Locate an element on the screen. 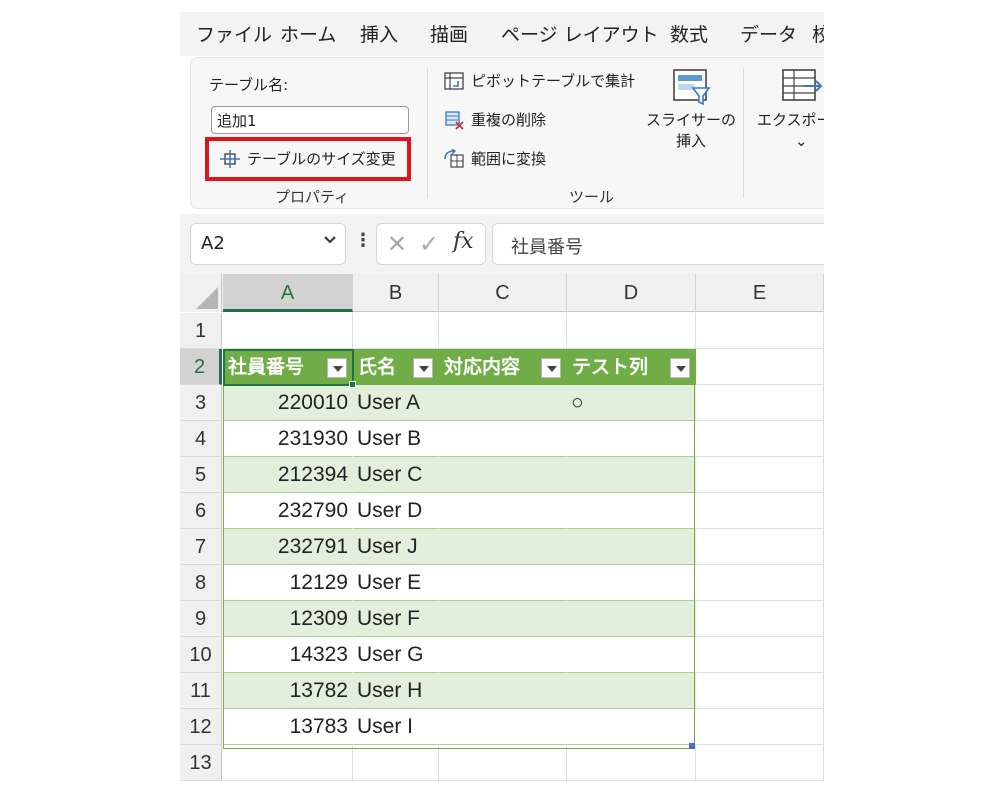  table-cell: 13782 is located at coordinates (288, 691).